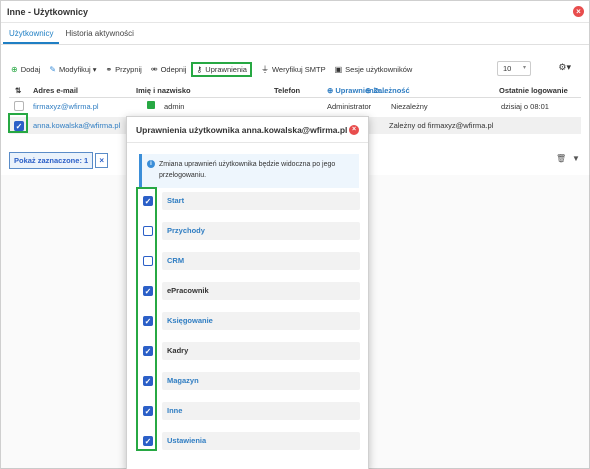  I want to click on close-dialog-icon: ×, so click(354, 130).